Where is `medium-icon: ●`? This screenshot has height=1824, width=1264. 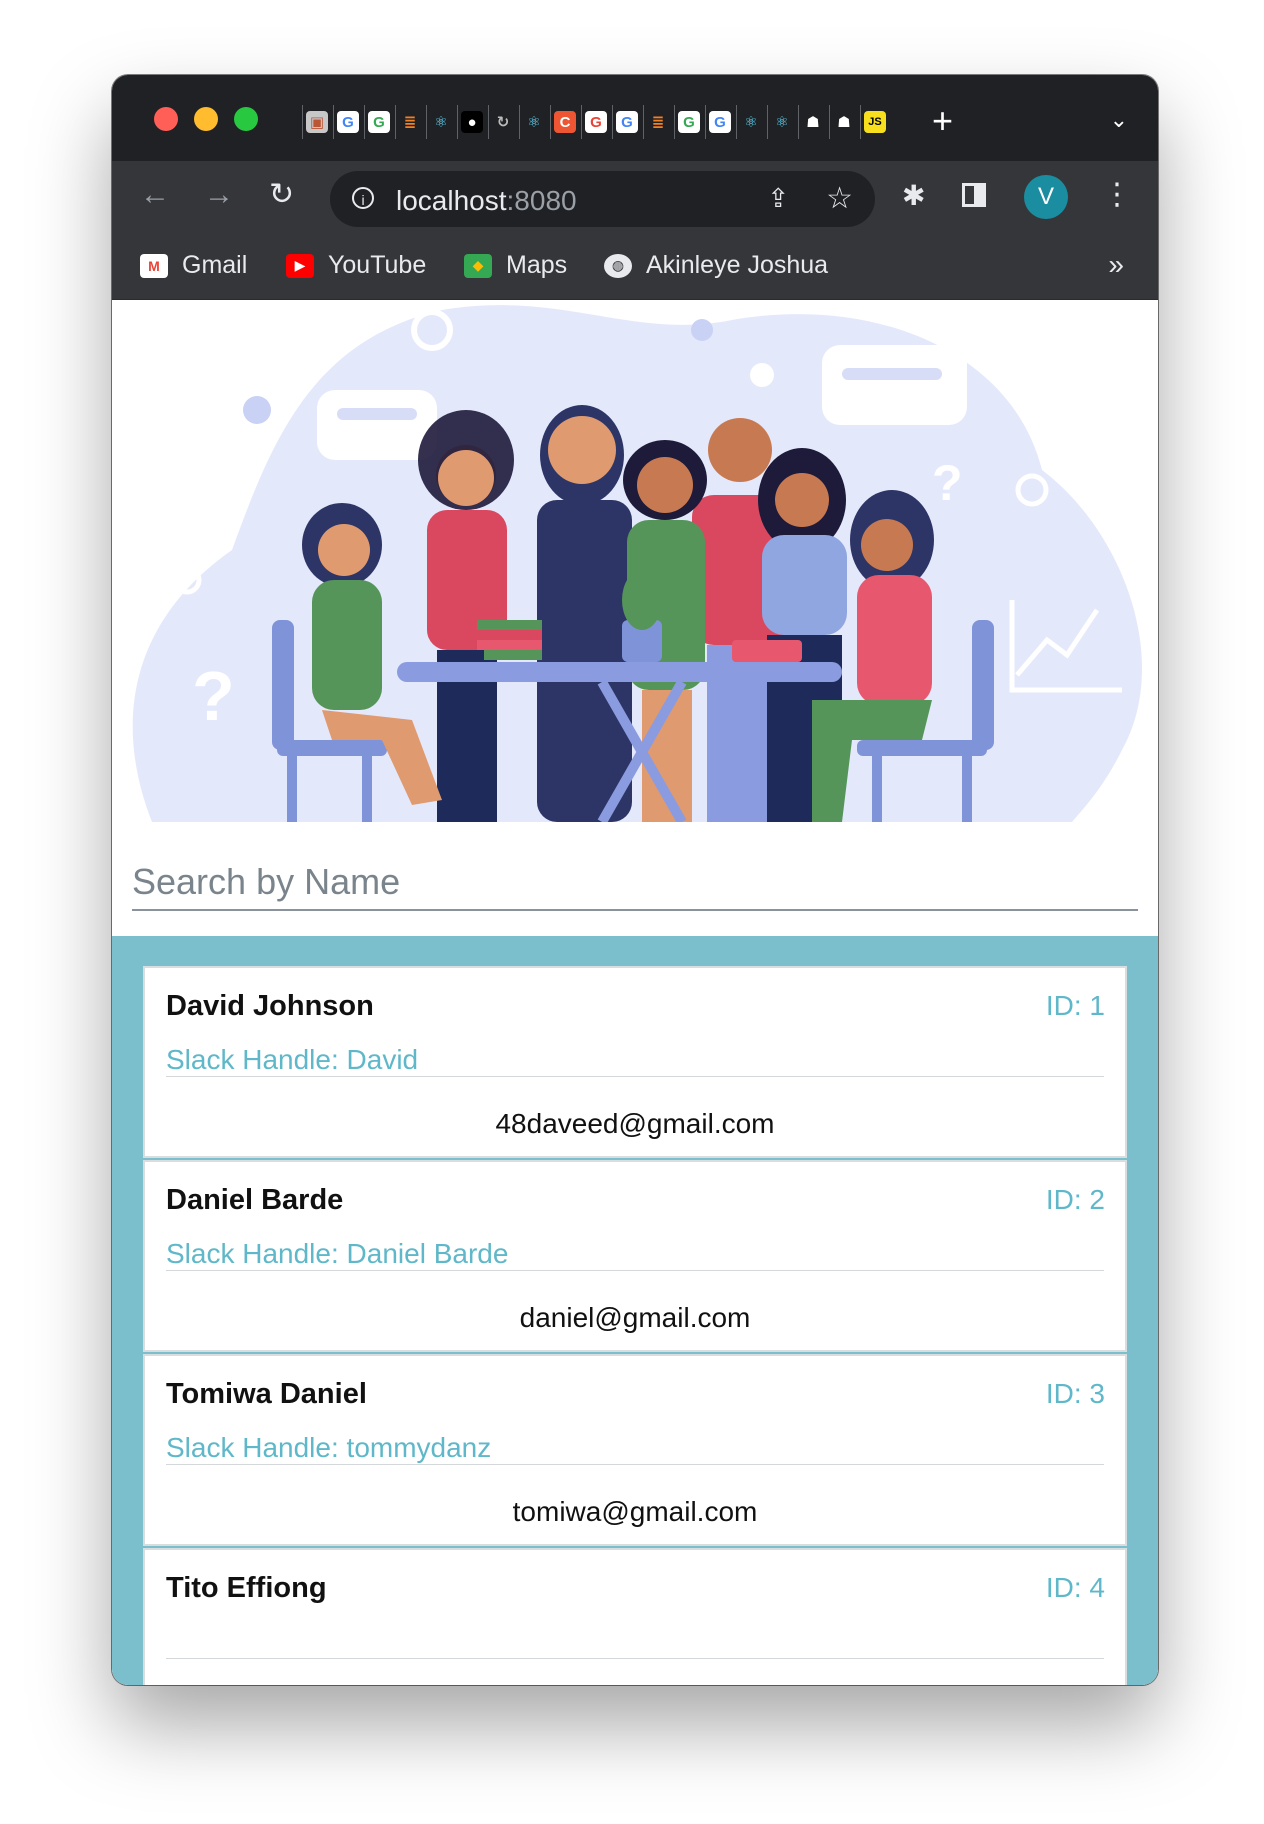
medium-icon: ● is located at coordinates (472, 122).